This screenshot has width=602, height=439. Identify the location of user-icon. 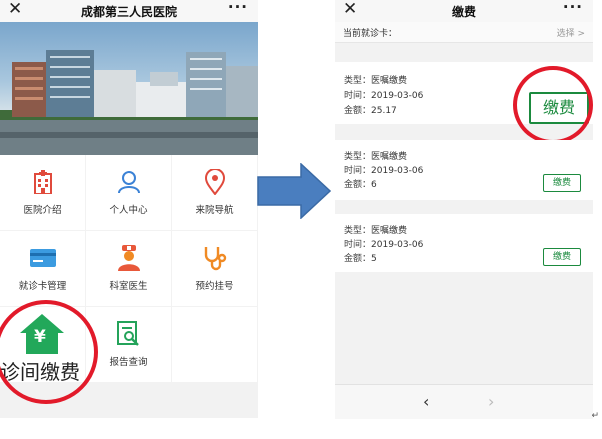
(128, 182).